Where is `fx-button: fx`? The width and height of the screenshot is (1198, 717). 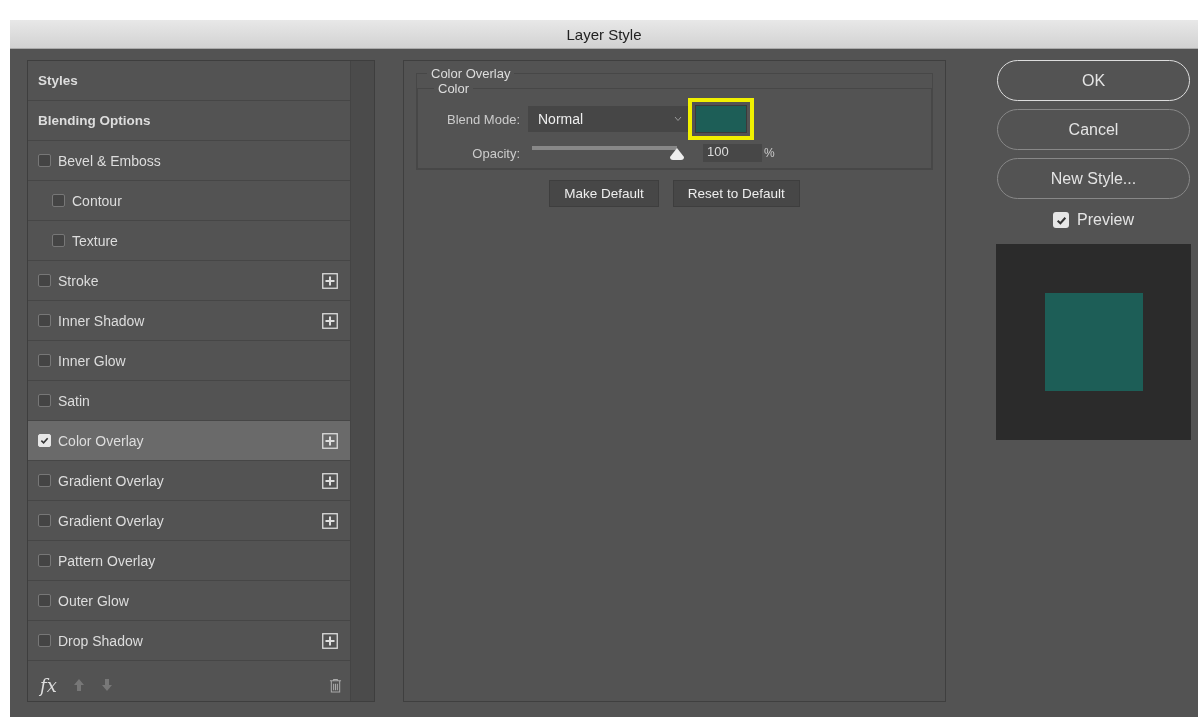 fx-button: fx is located at coordinates (48, 685).